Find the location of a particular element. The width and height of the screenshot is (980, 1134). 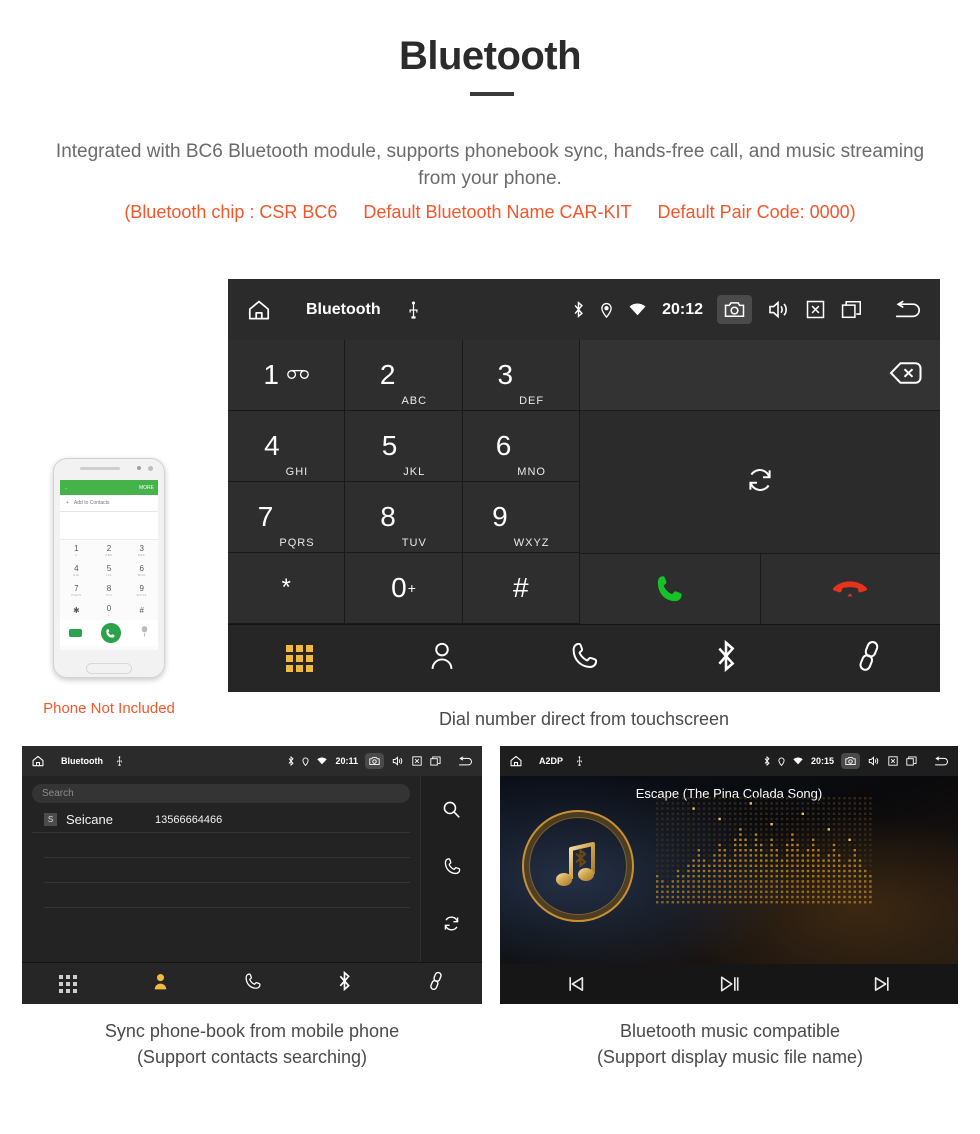

phone-key-8: 8 TUV is located at coordinates (109, 590).